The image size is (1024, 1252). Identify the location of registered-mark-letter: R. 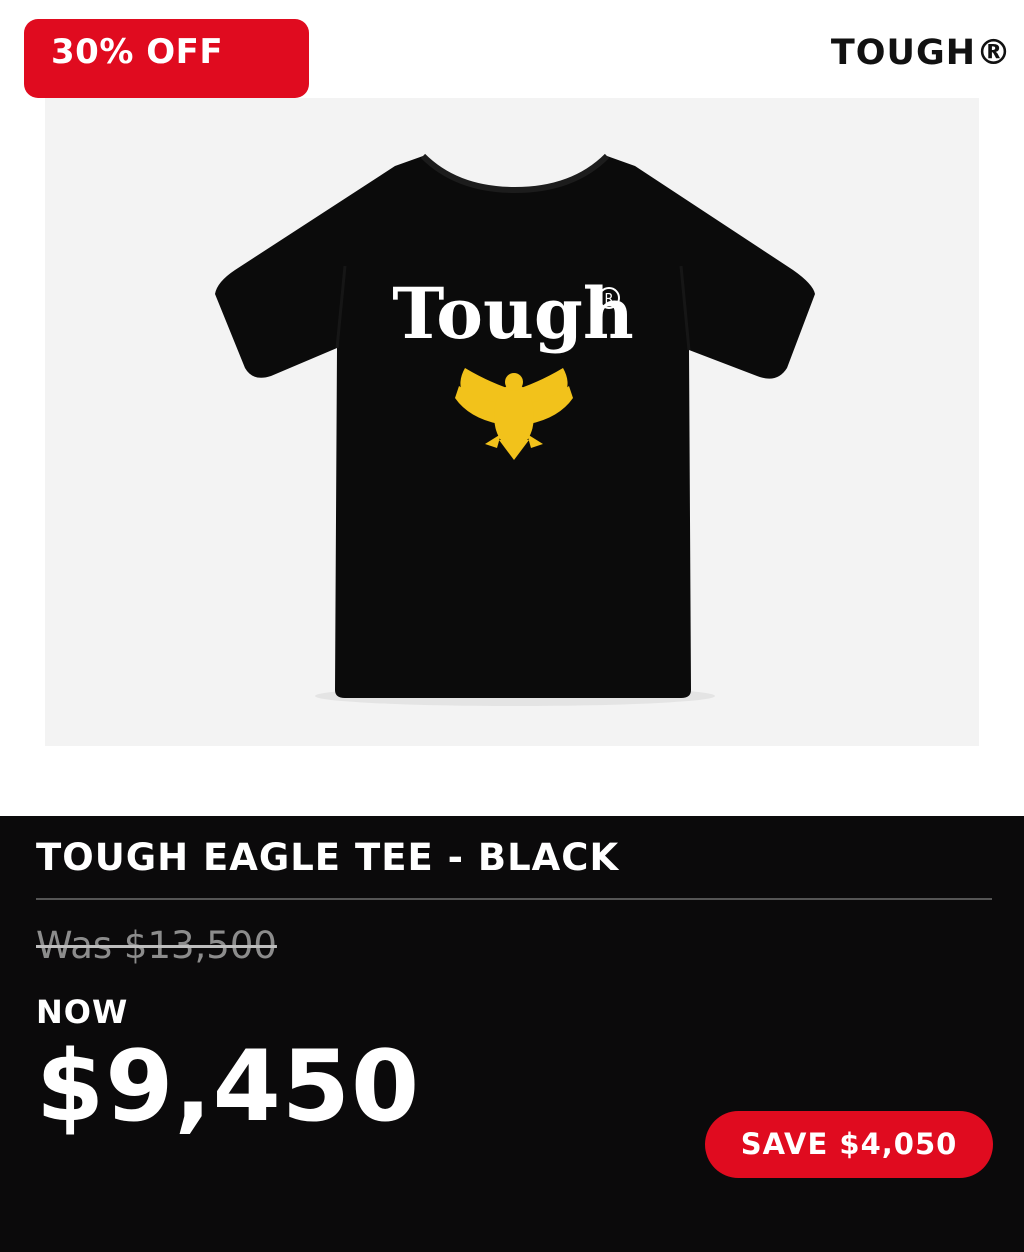
(608, 299).